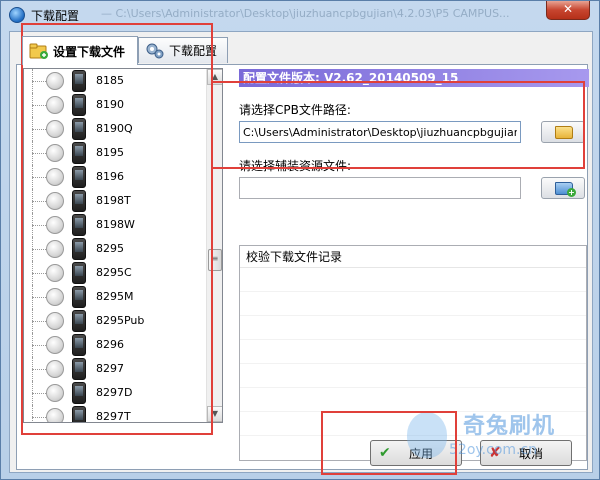 The height and width of the screenshot is (480, 600). Describe the element at coordinates (110, 104) in the screenshot. I see `list-item-label: 8190` at that location.